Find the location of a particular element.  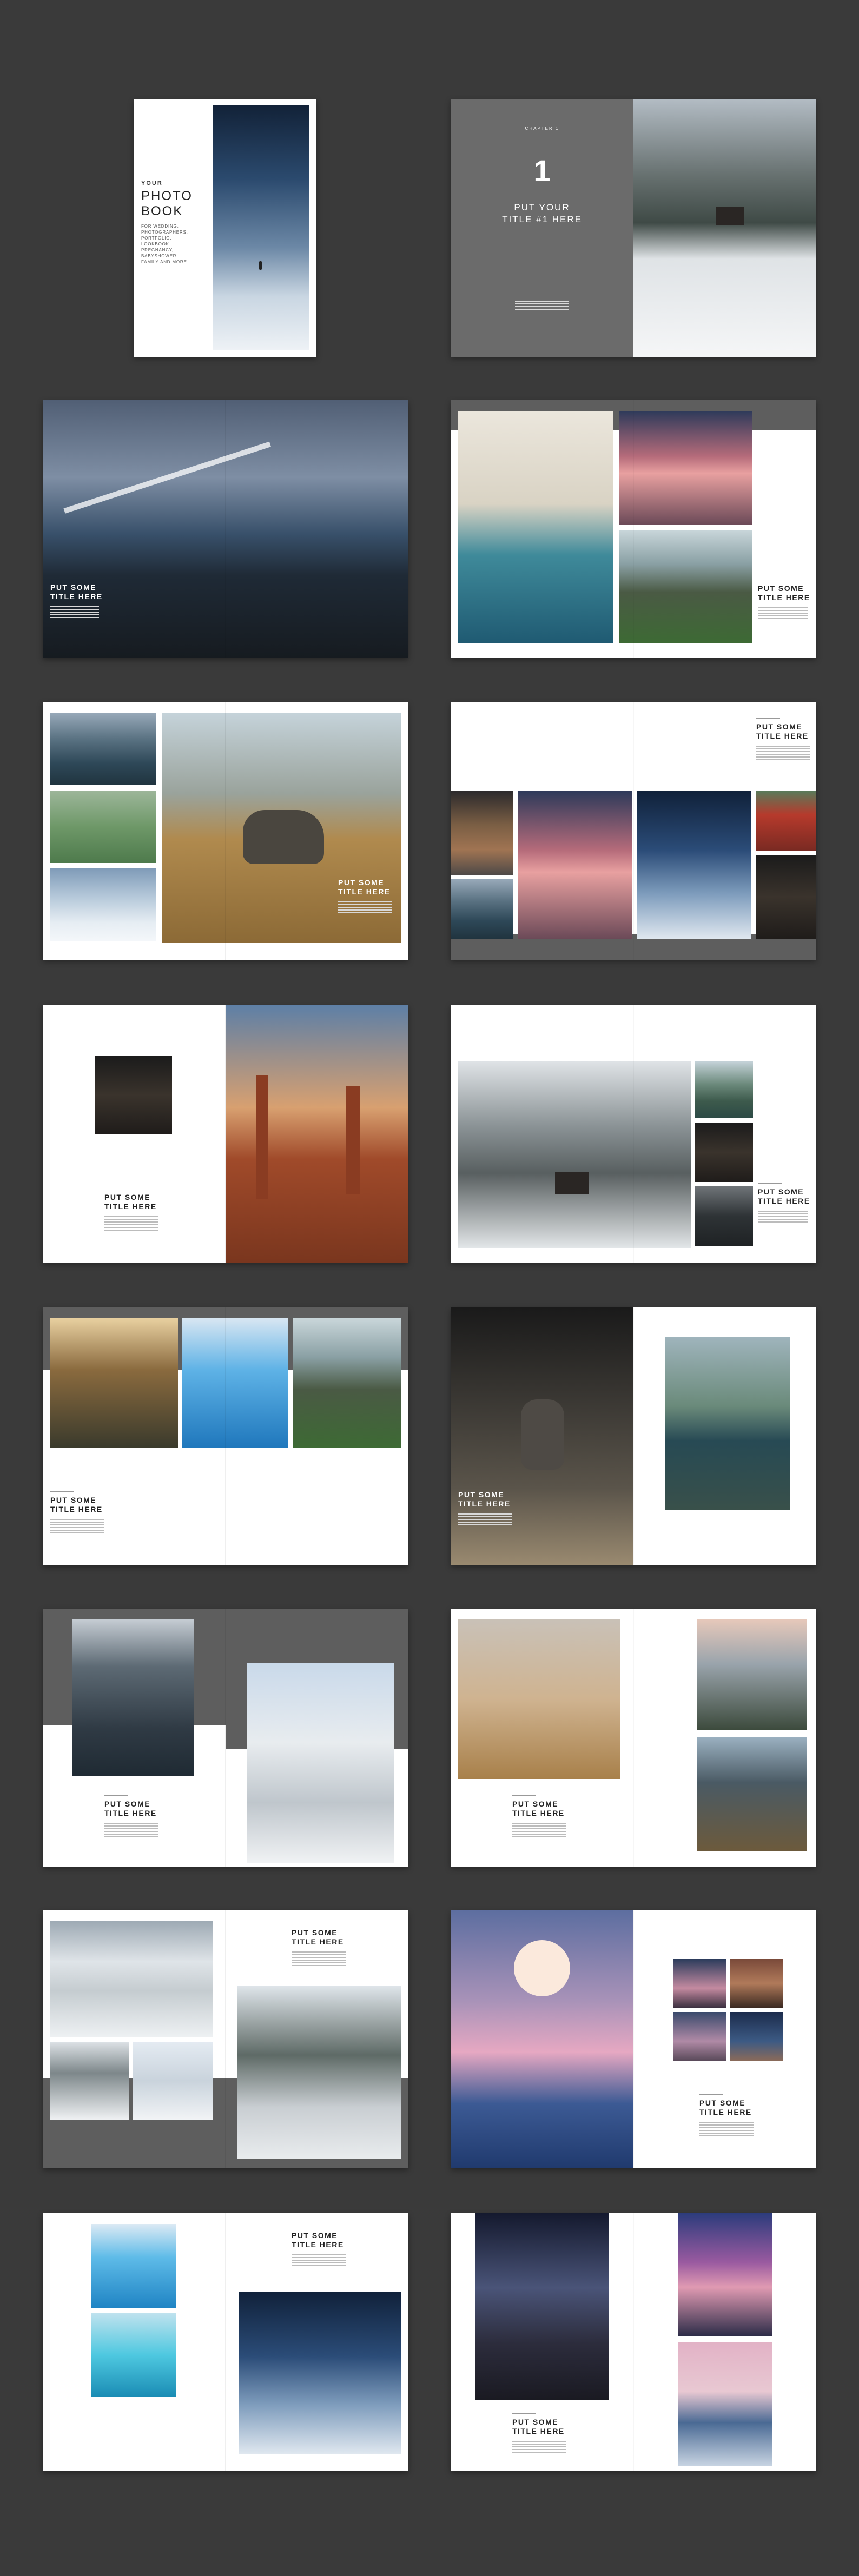

spread-desert: PUT SOME TITLE HERE is located at coordinates (633, 1738).